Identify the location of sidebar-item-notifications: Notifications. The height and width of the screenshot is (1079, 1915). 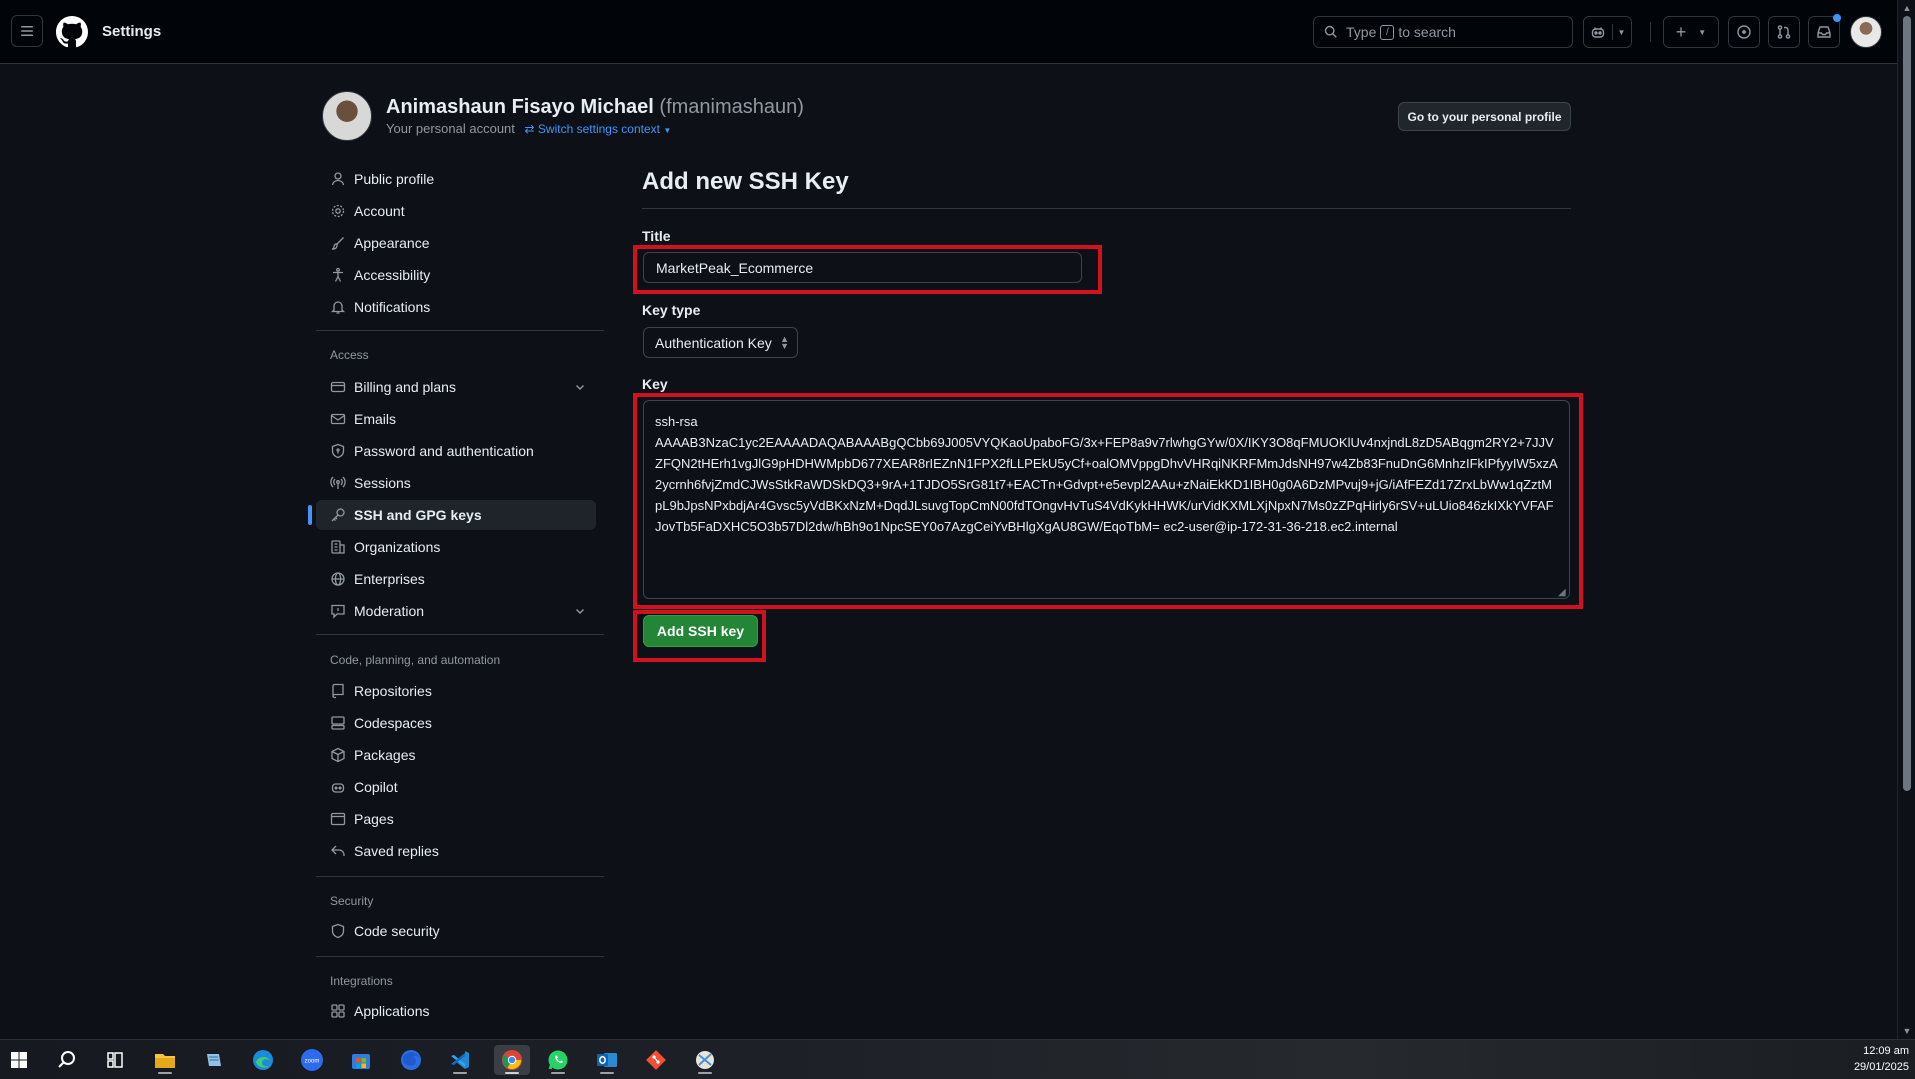
(456, 307).